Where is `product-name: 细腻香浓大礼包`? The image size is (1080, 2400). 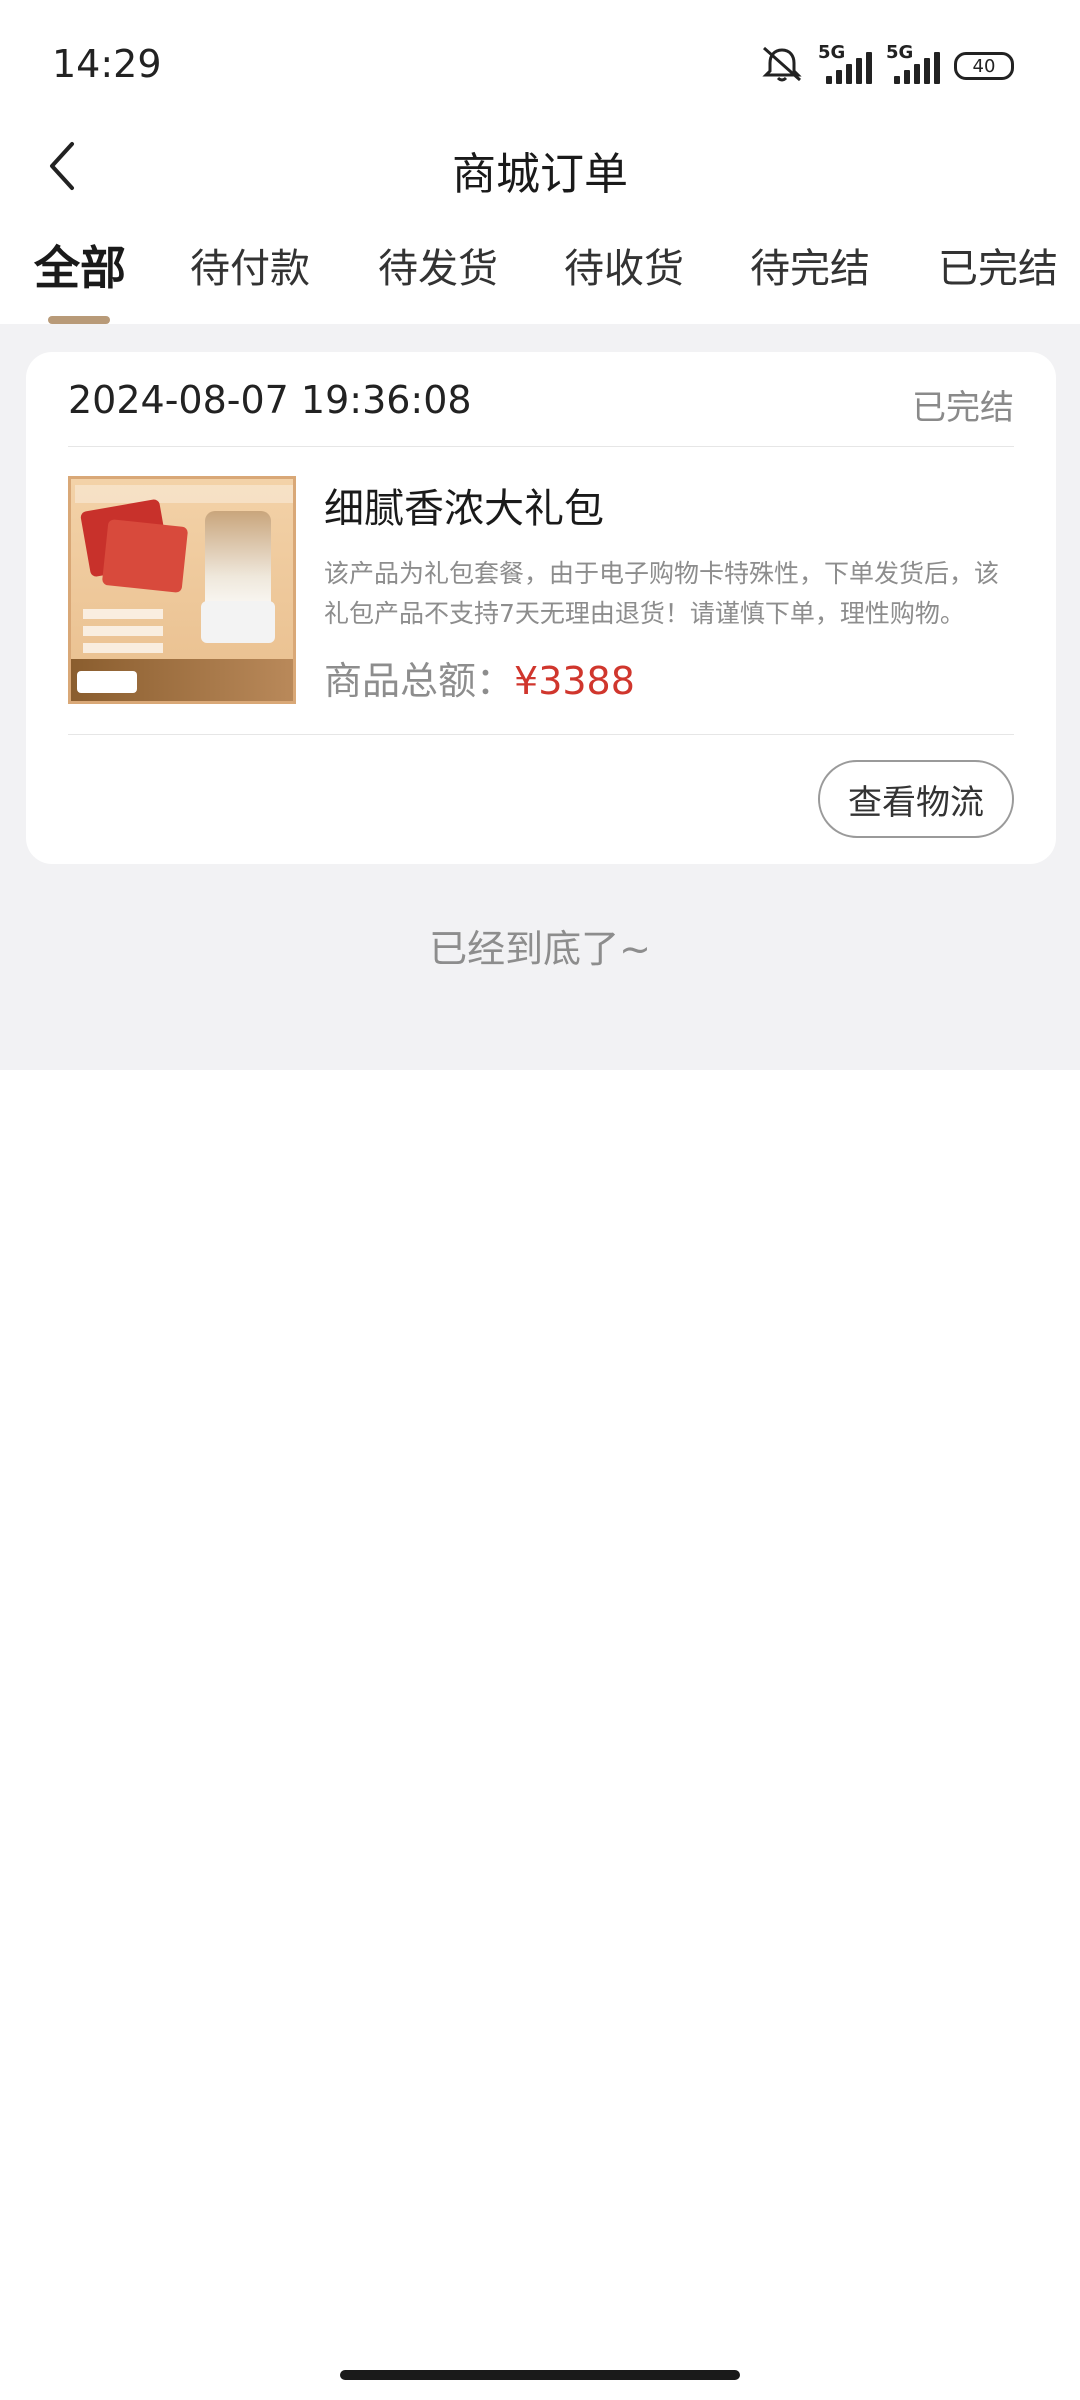 product-name: 细腻香浓大礼包 is located at coordinates (464, 509).